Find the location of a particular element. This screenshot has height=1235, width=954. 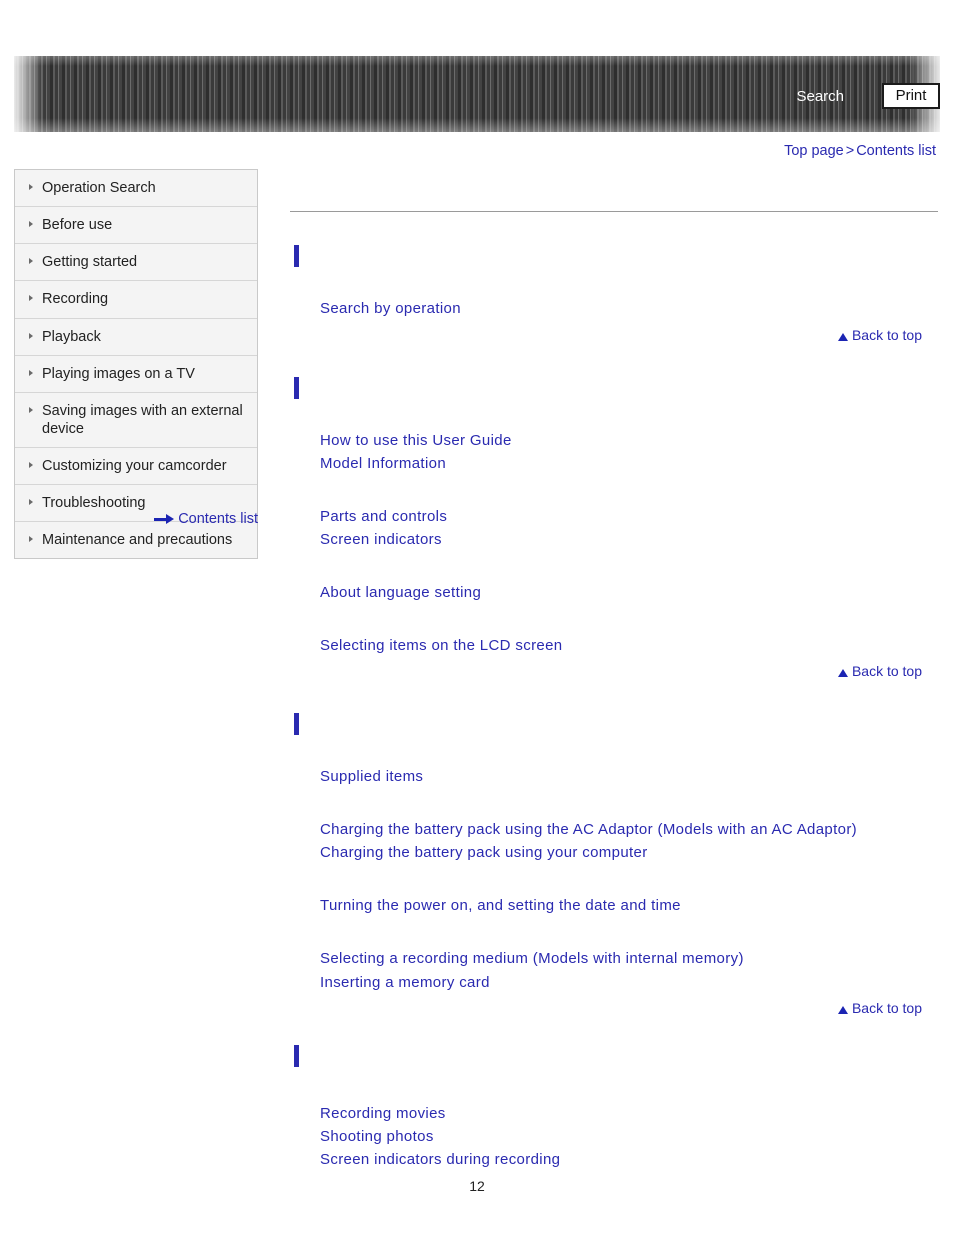

content-link-about-language-setting: About language setting is located at coordinates (400, 592).